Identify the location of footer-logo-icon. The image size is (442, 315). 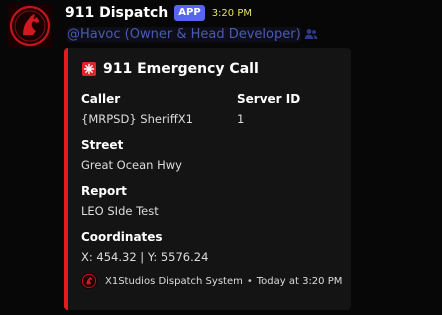
(89, 281).